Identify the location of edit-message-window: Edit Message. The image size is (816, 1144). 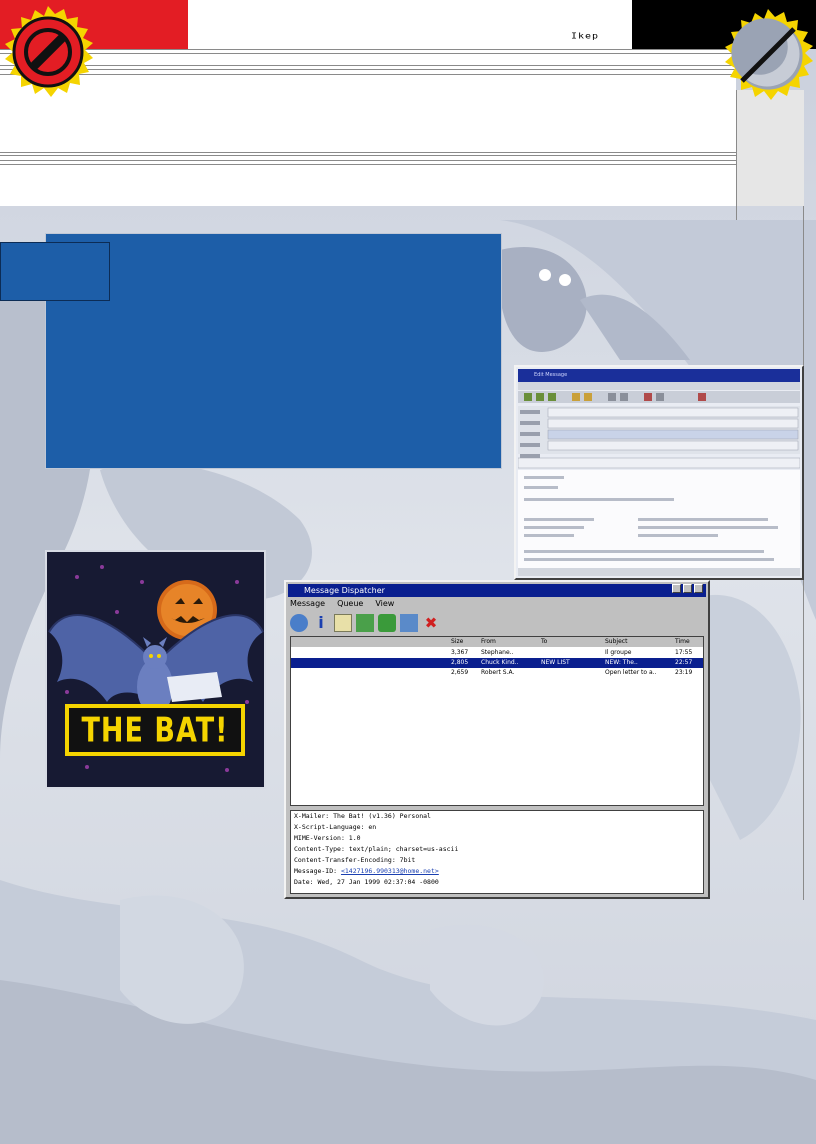
(659, 472).